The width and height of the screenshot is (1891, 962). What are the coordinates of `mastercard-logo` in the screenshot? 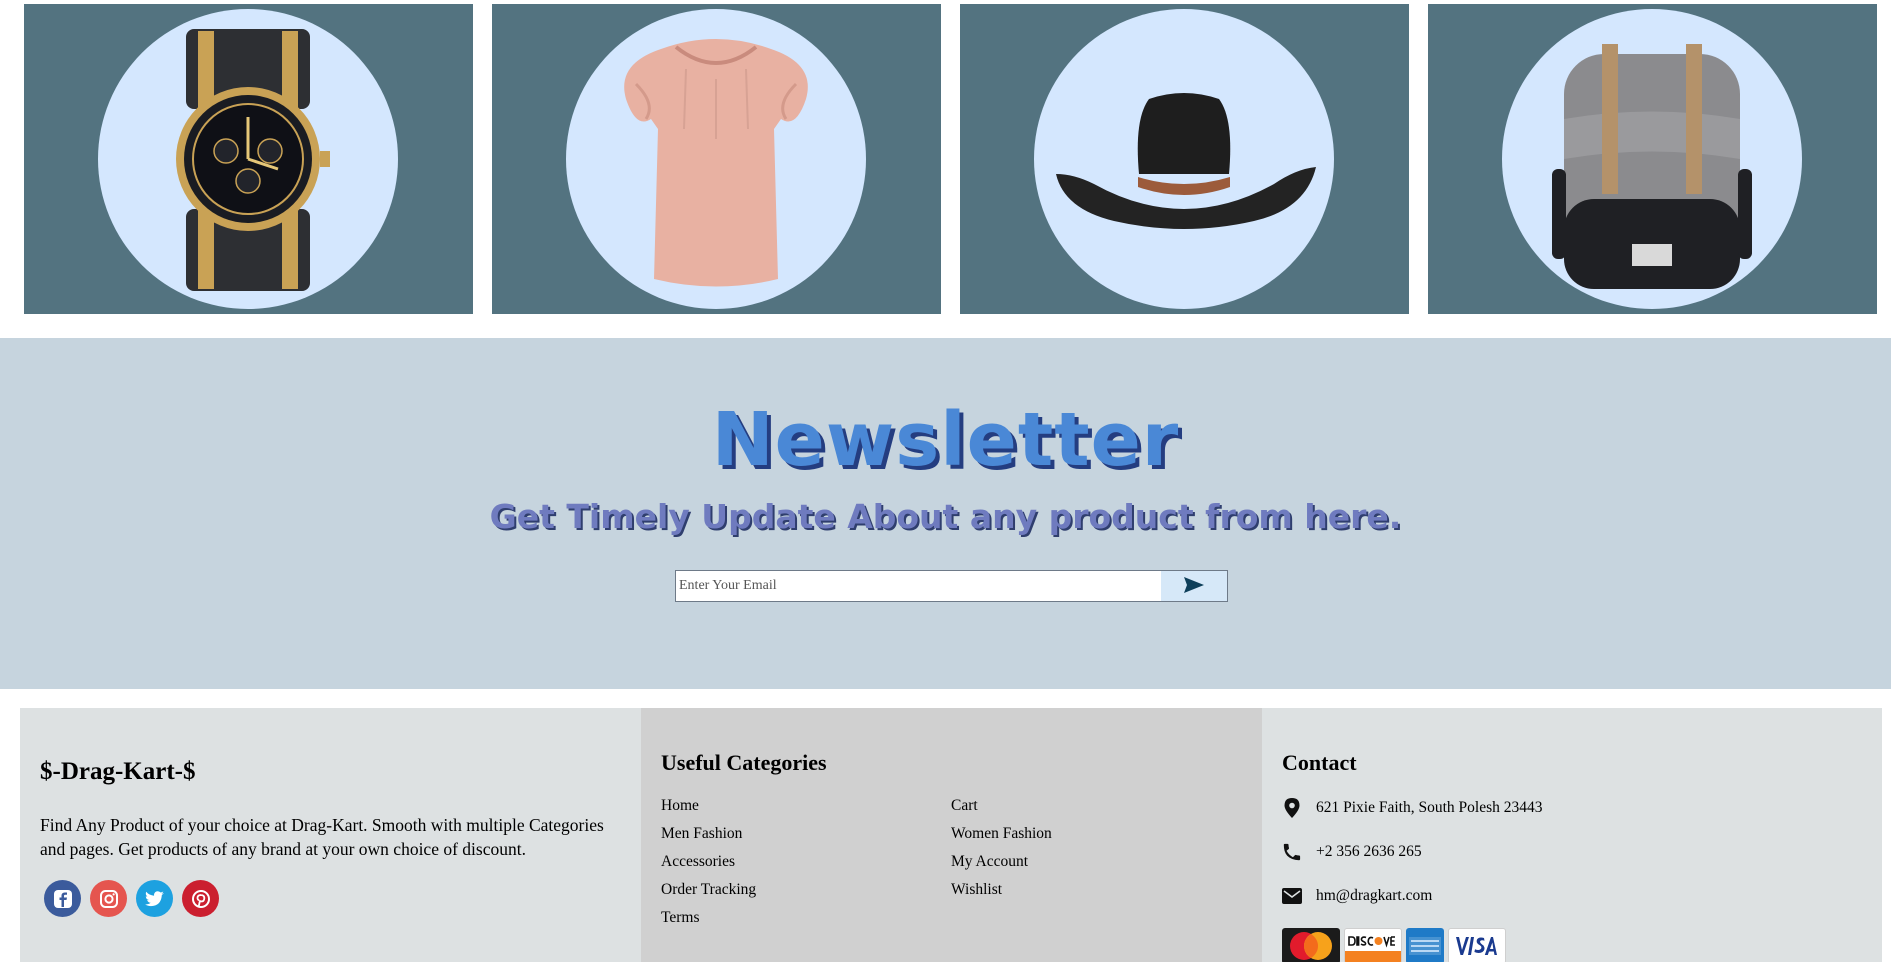 It's located at (1311, 945).